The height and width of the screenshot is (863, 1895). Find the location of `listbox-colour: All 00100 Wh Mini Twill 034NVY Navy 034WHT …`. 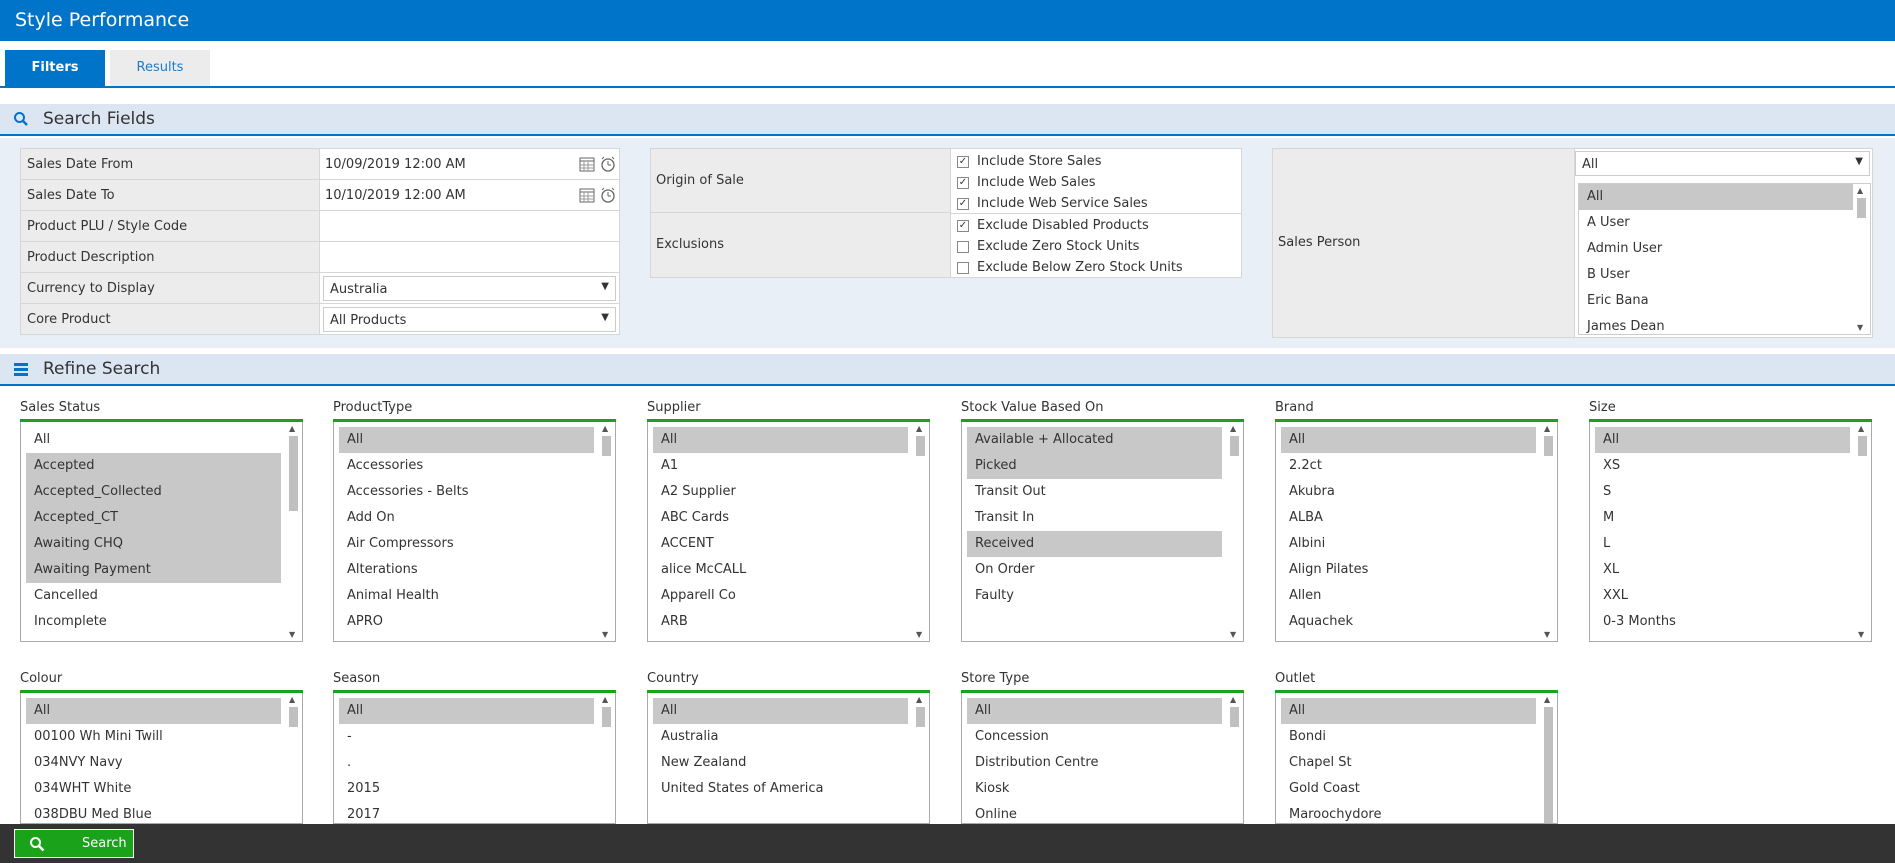

listbox-colour: All 00100 Wh Mini Twill 034NVY Navy 034WHT … is located at coordinates (161, 758).